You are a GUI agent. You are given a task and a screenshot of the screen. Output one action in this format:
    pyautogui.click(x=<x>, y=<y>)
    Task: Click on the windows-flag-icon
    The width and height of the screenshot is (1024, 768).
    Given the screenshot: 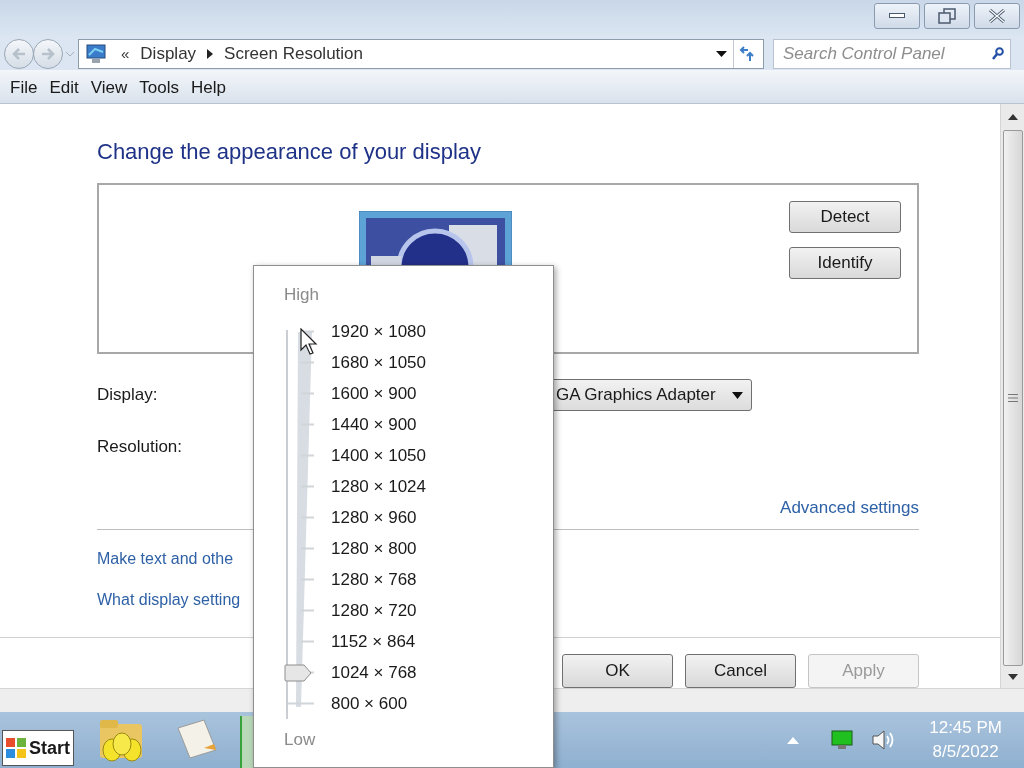 What is the action you would take?
    pyautogui.click(x=16, y=748)
    